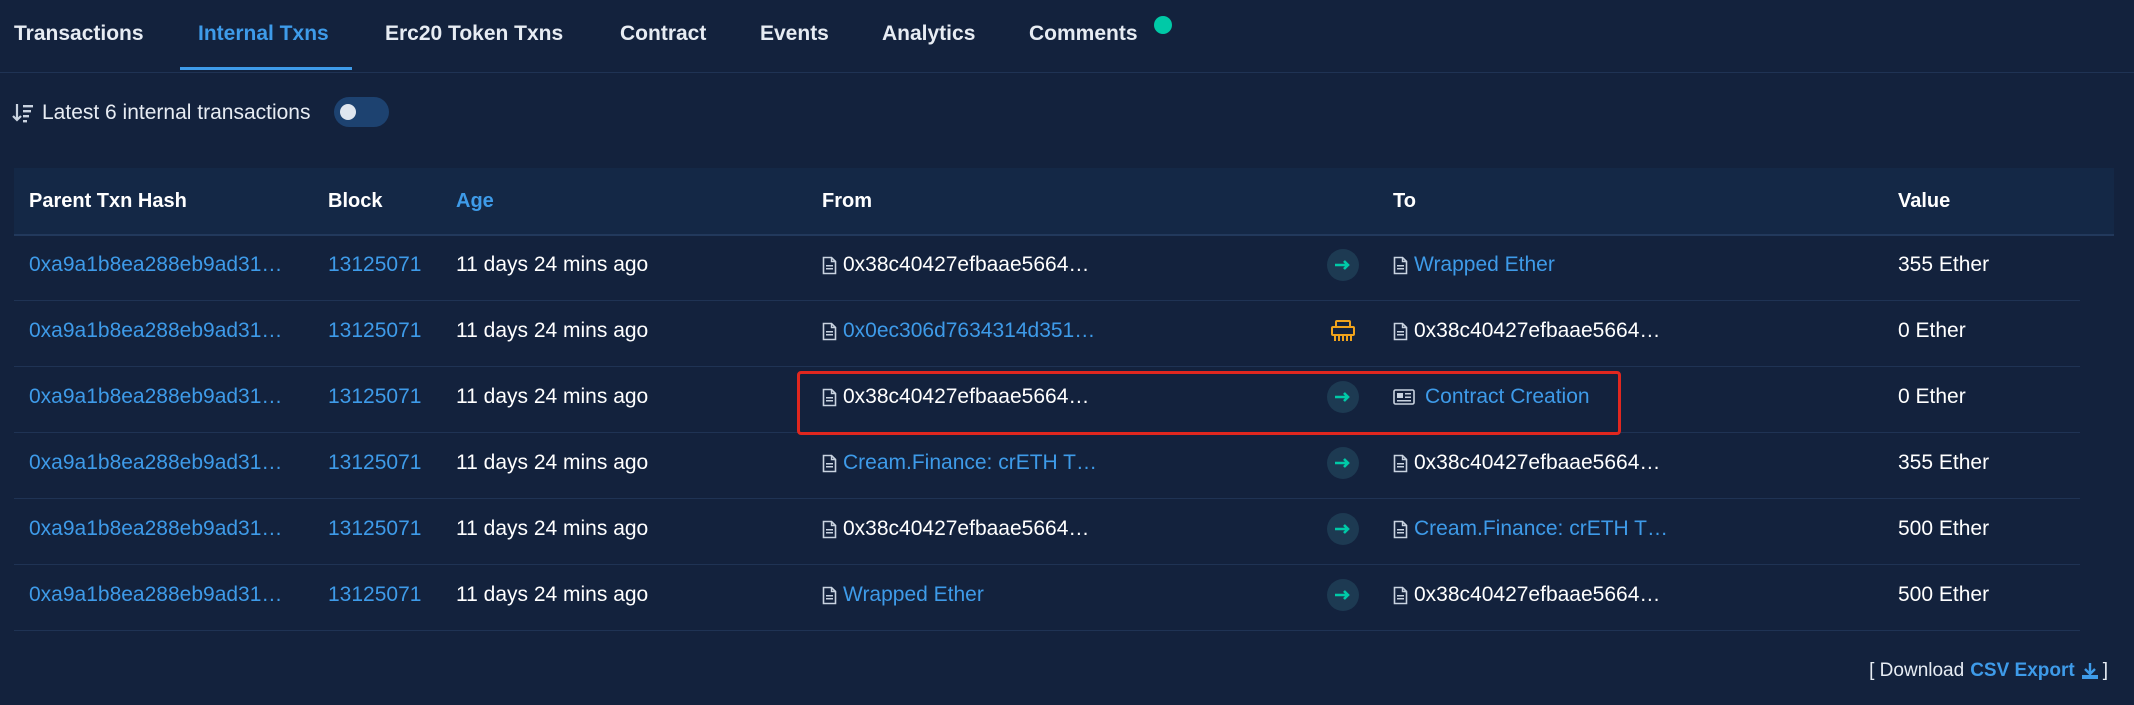 The height and width of the screenshot is (705, 2134). I want to click on column-header-value: Value, so click(1924, 201).